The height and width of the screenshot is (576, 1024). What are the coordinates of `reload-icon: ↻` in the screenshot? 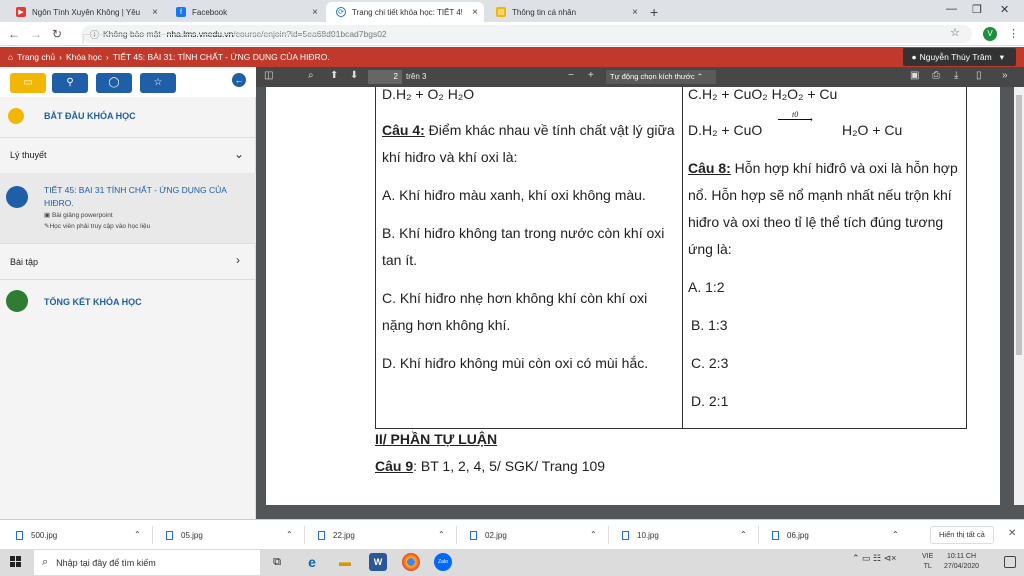 It's located at (57, 34).